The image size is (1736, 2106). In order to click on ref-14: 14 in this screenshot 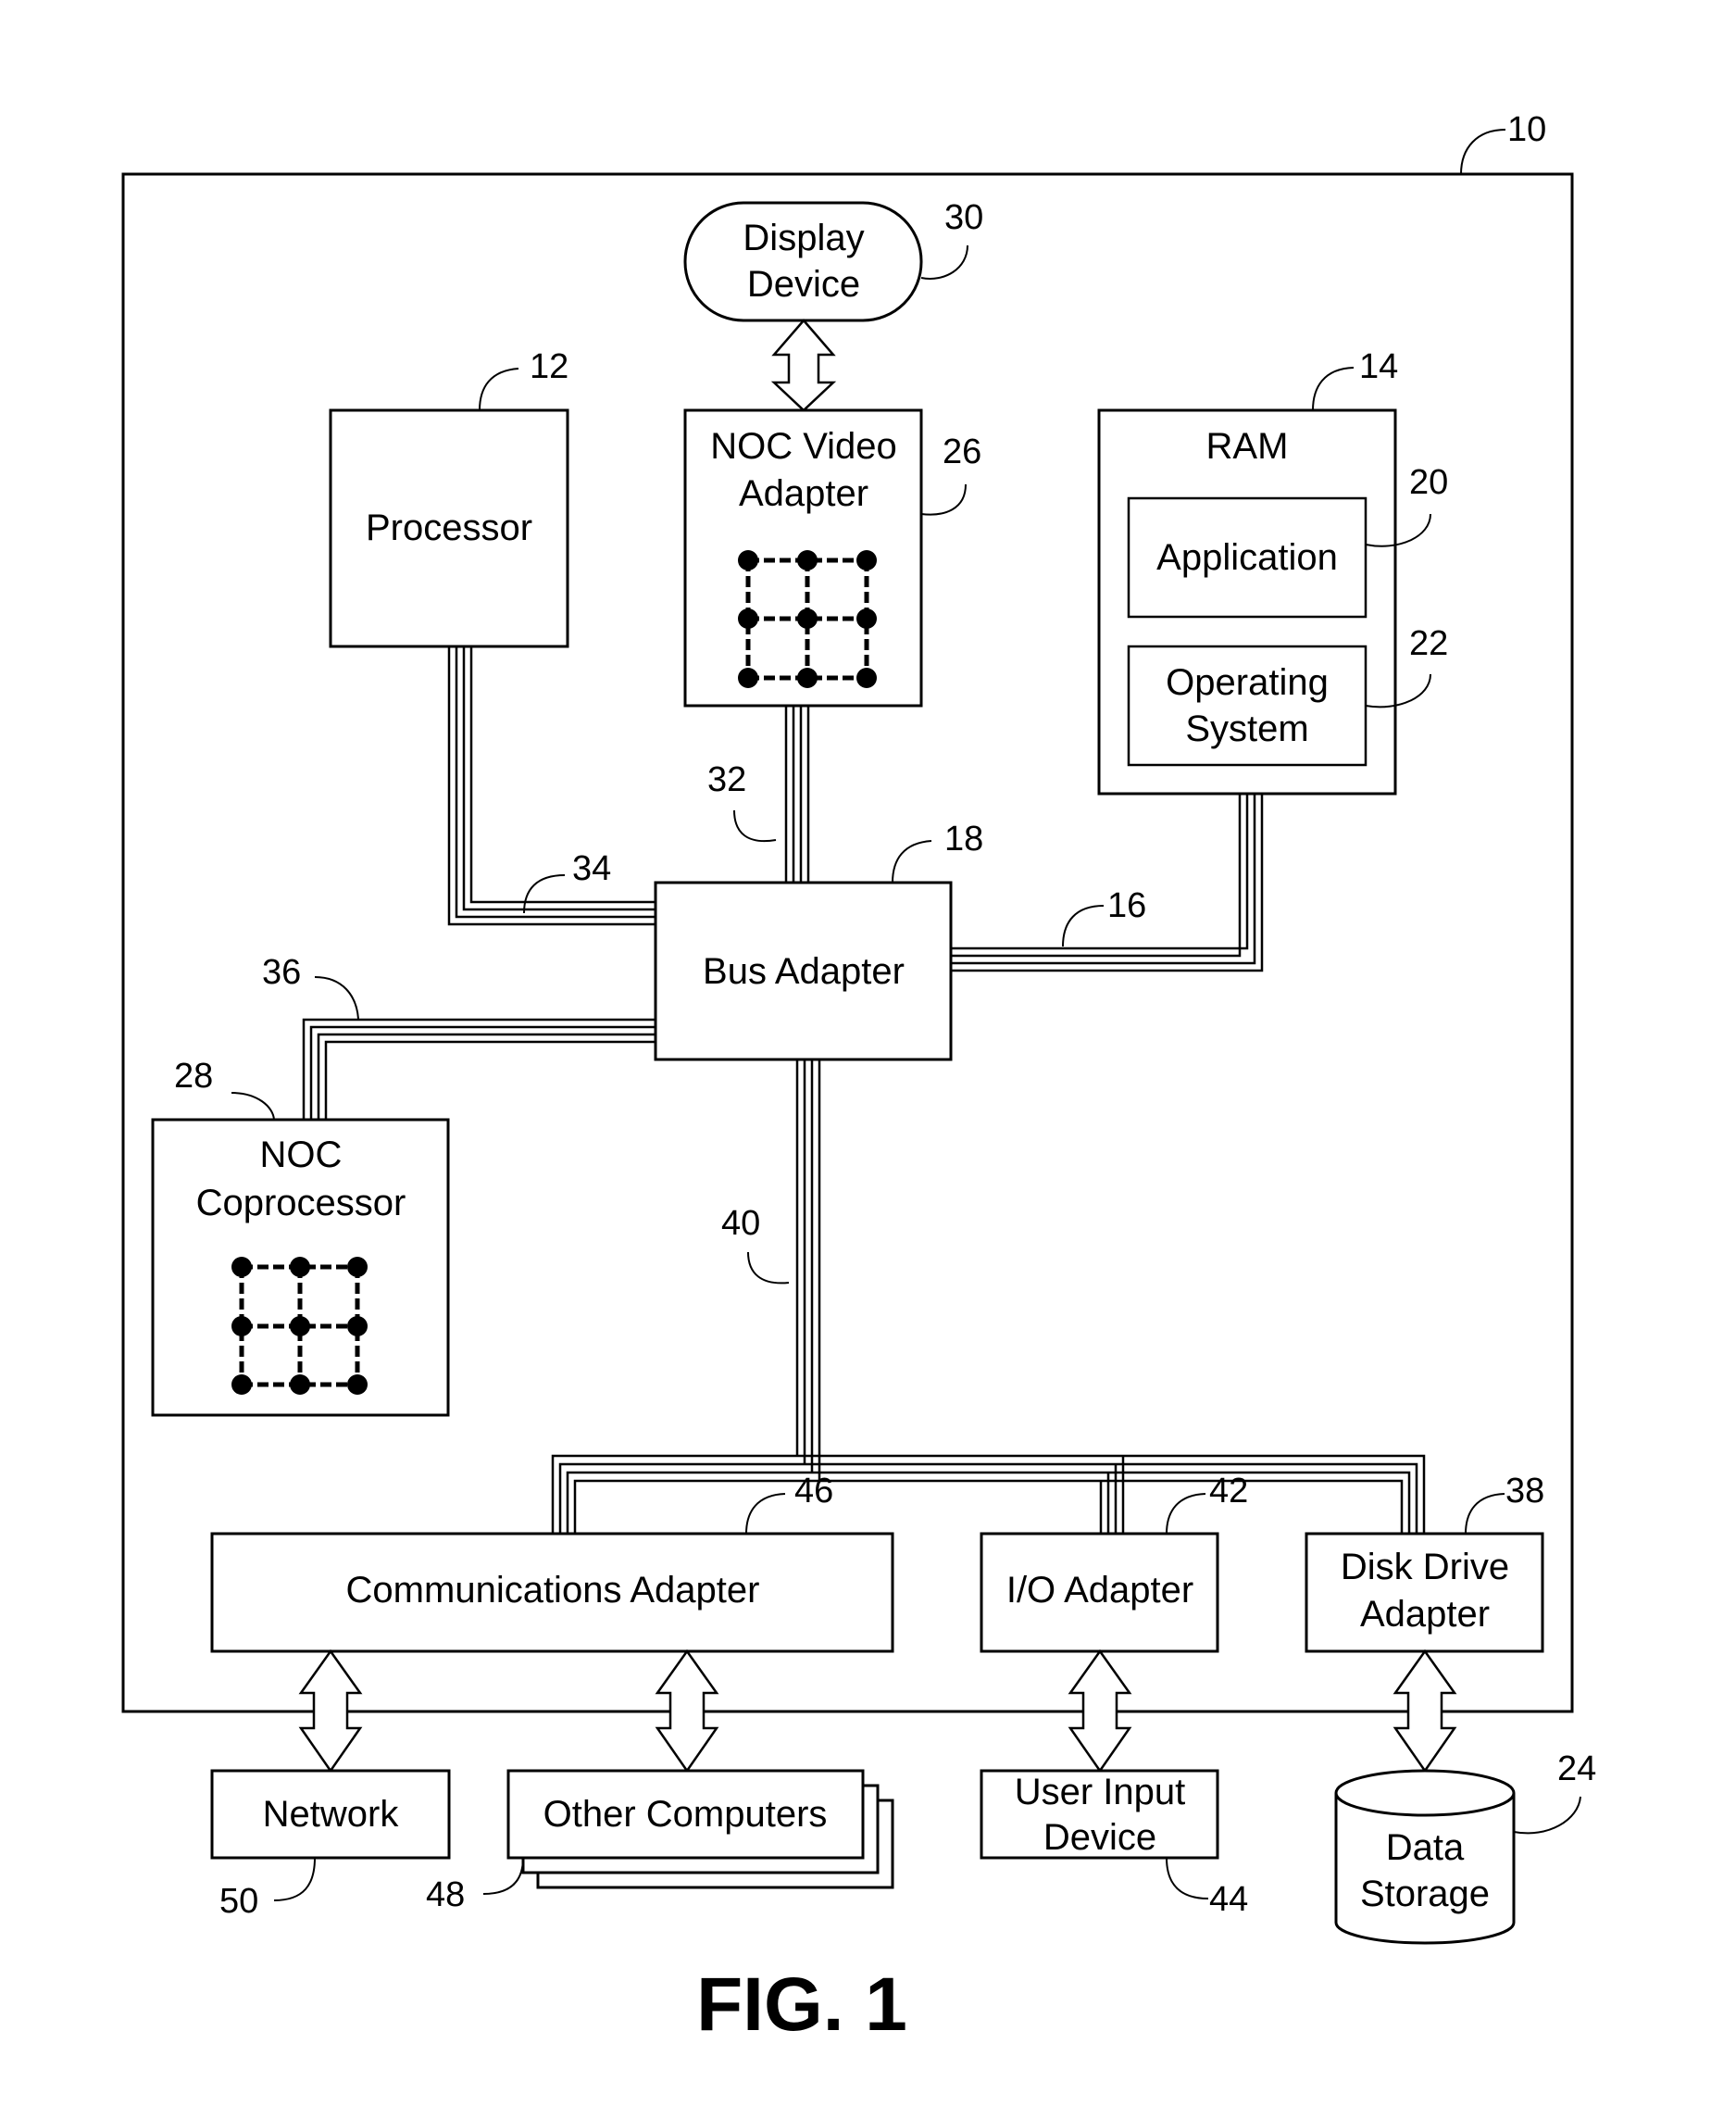, I will do `click(1378, 366)`.